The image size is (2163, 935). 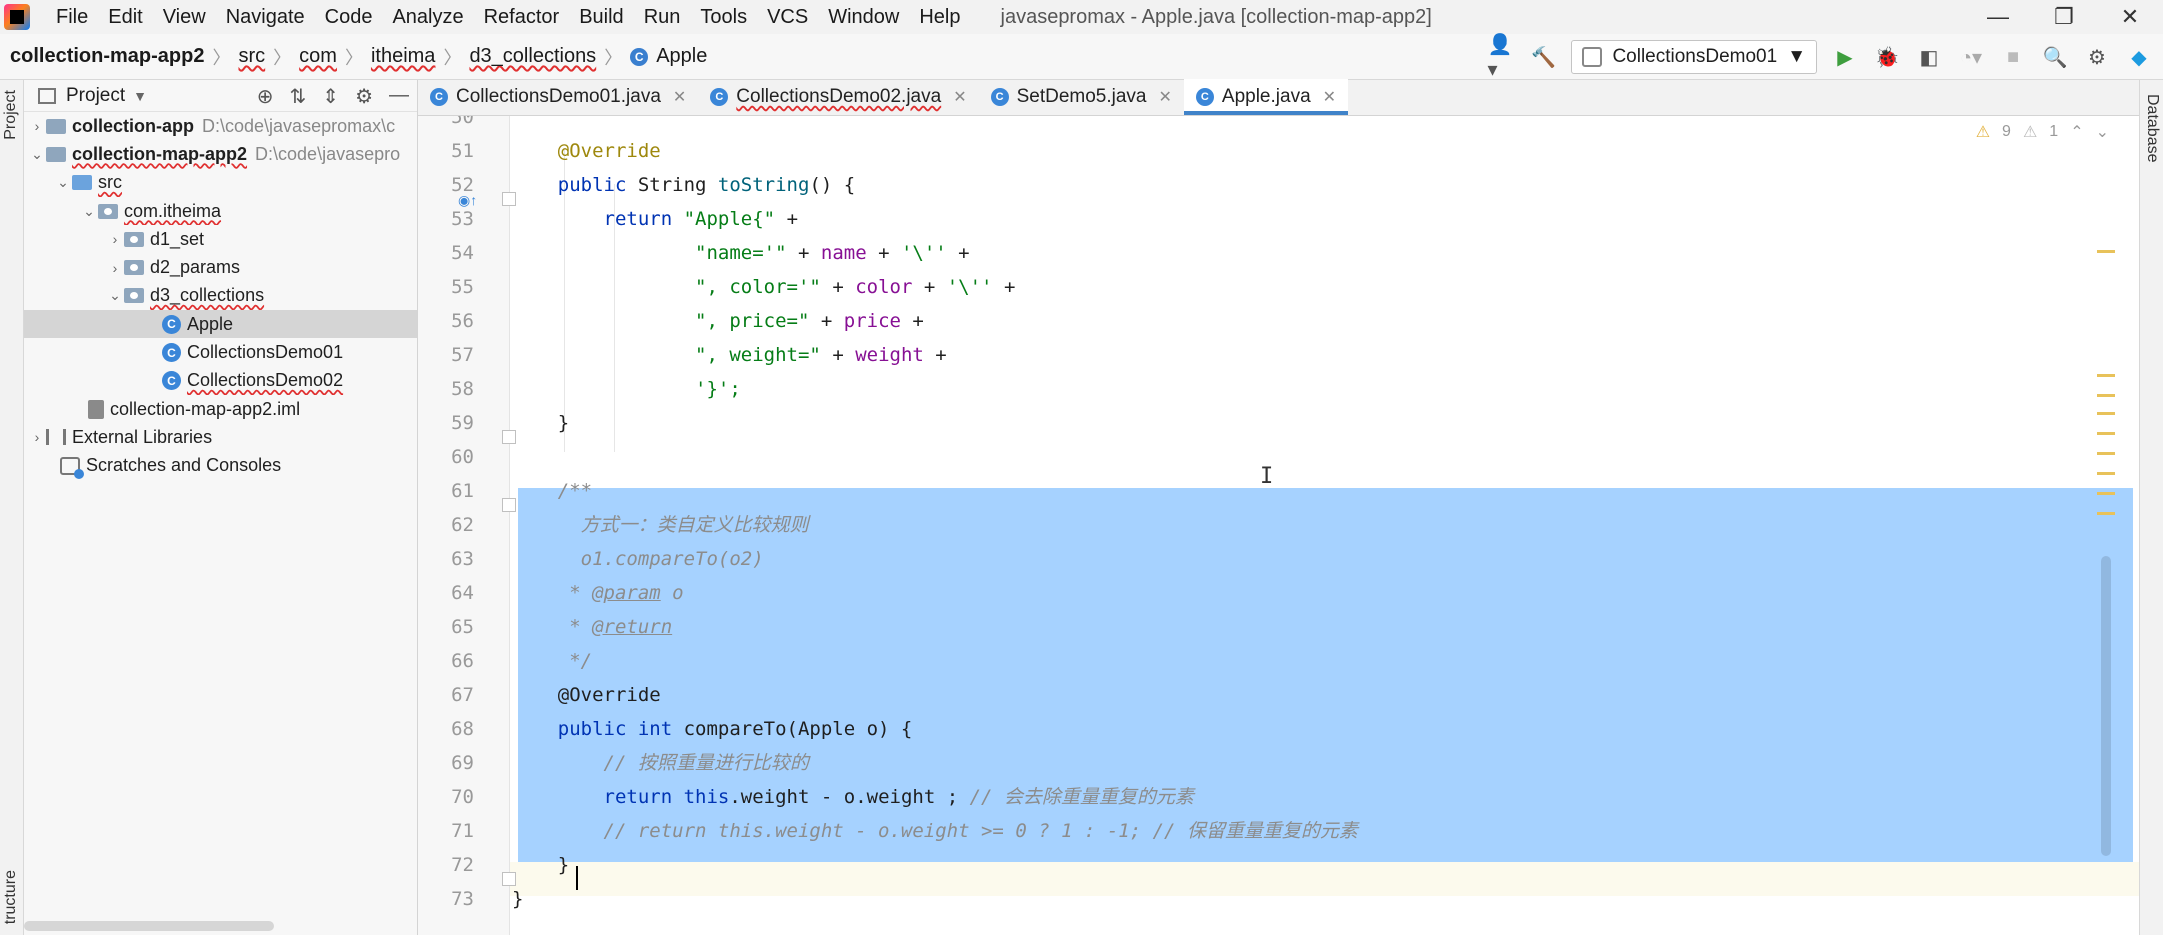 I want to click on menu-code: Code, so click(x=349, y=17).